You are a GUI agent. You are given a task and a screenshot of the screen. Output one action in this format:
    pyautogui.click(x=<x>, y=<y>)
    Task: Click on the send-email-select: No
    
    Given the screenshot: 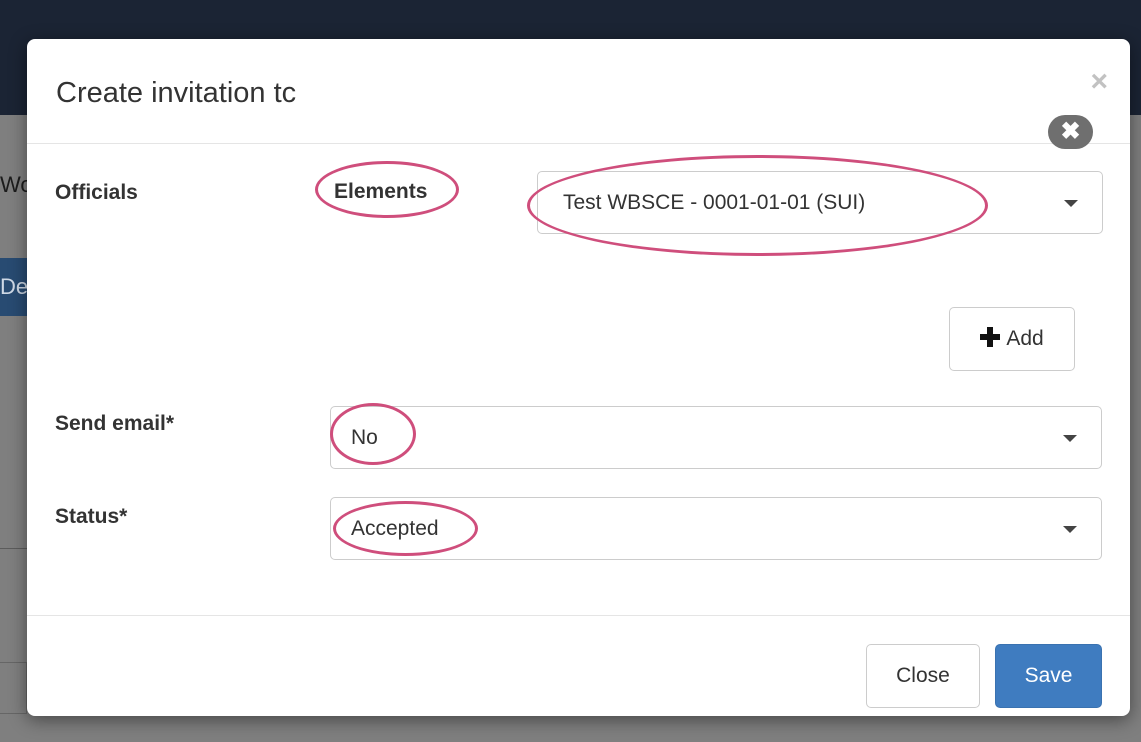 What is the action you would take?
    pyautogui.click(x=716, y=437)
    